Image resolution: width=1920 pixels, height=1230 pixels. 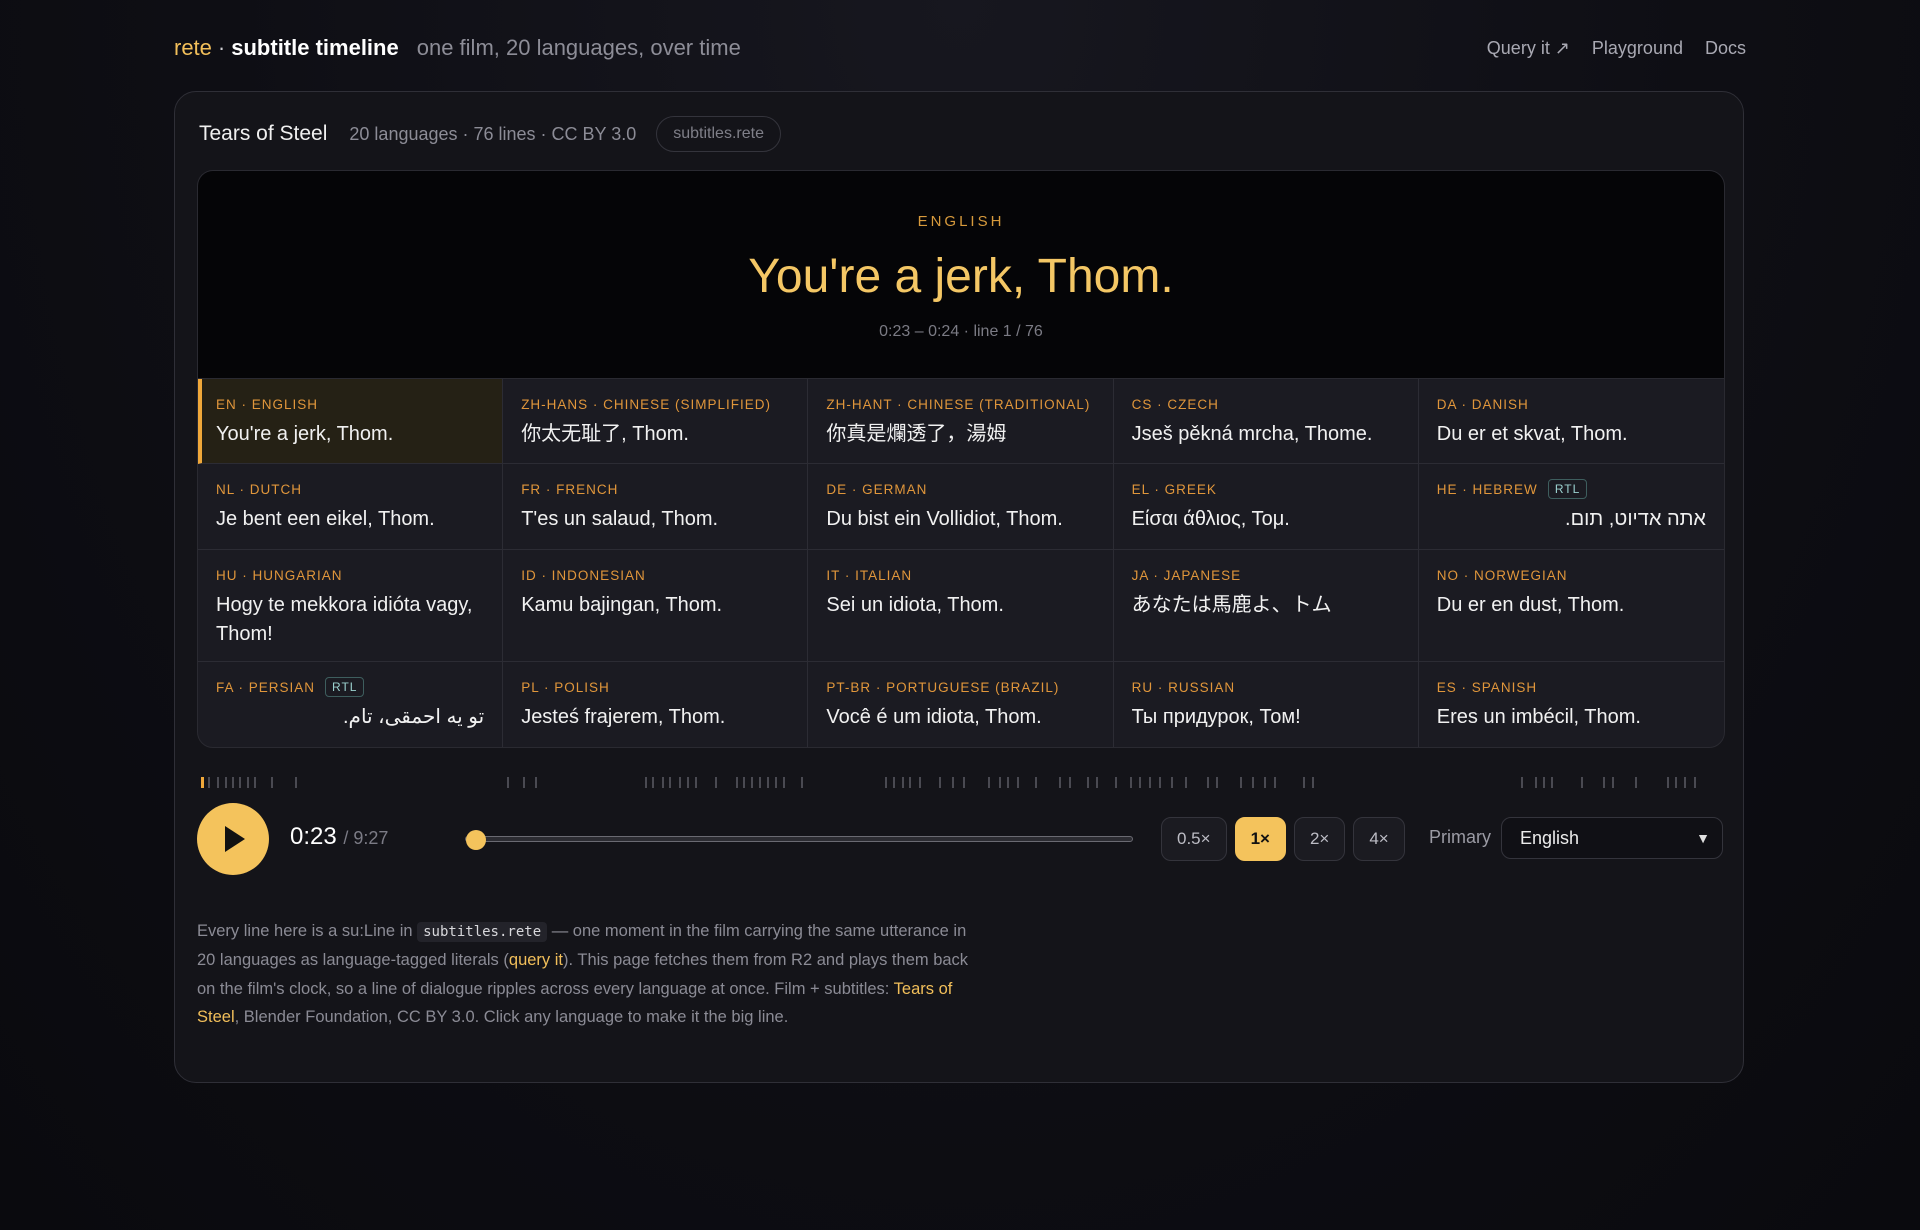 What do you see at coordinates (1571, 704) in the screenshot?
I see `language-cell: ES · SPANISH Eres un imbécil, Thom.` at bounding box center [1571, 704].